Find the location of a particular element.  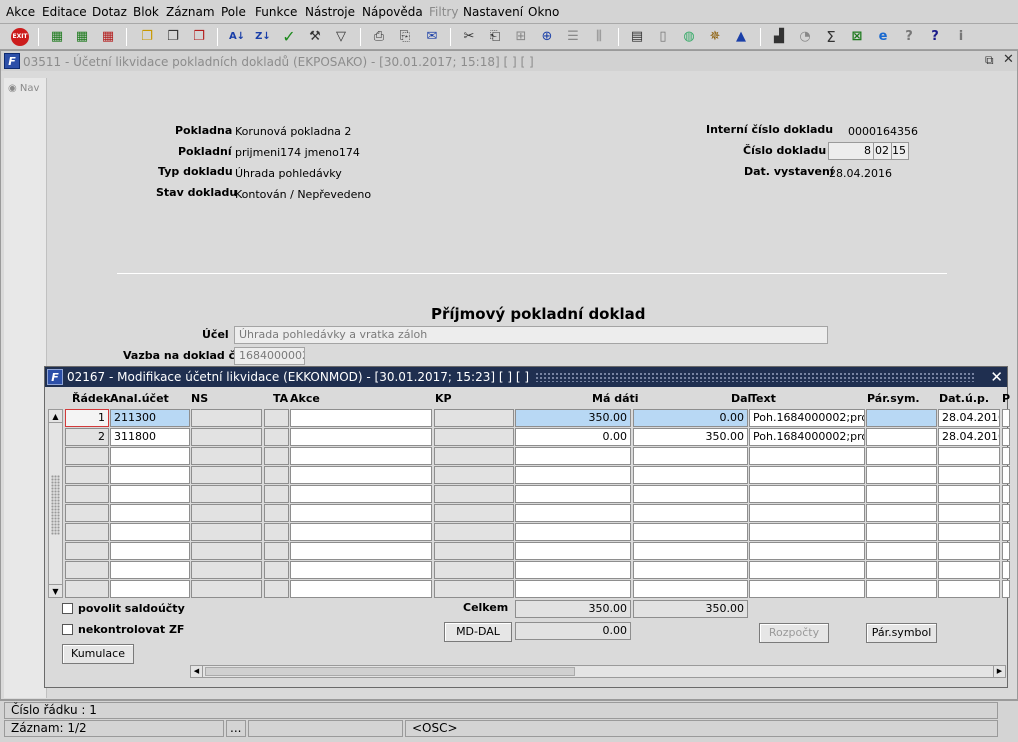

grid-cell-dal: 0.00 is located at coordinates (690, 418).